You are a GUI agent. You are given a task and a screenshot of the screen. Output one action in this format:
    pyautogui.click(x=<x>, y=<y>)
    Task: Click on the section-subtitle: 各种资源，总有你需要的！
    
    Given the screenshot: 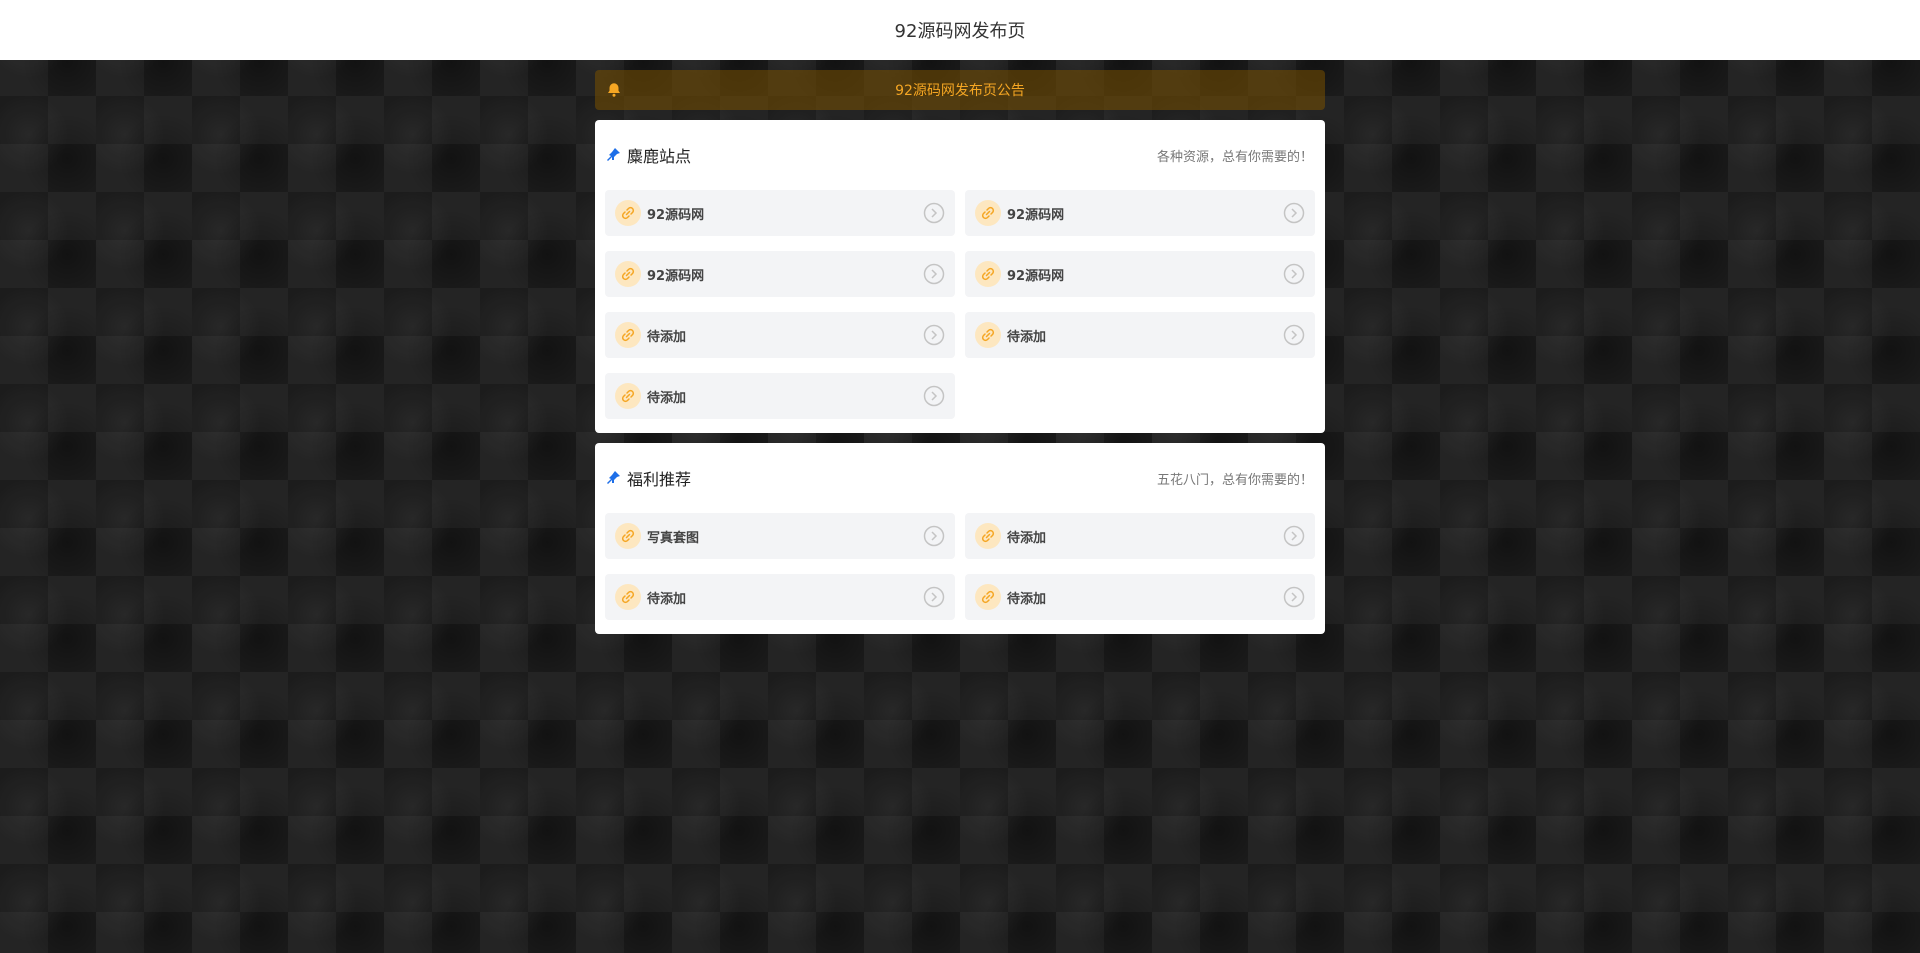 What is the action you would take?
    pyautogui.click(x=1234, y=157)
    